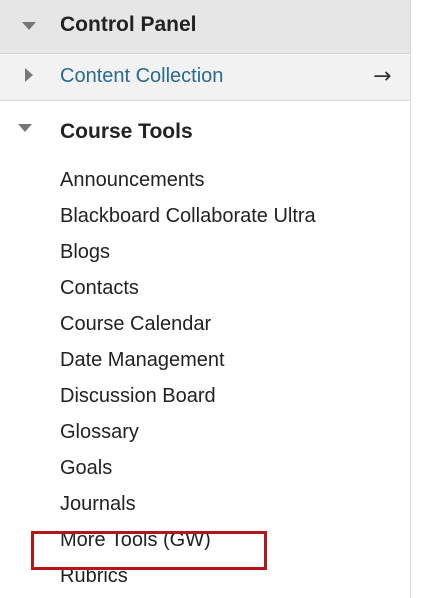 The width and height of the screenshot is (423, 598). Describe the element at coordinates (188, 180) in the screenshot. I see `course-tool-announcements: Announcements` at that location.